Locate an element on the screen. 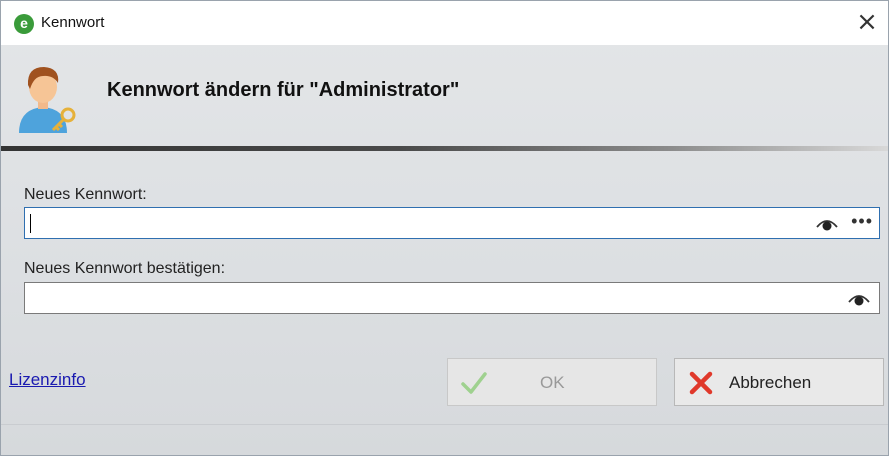  license-info-link: Lizenzinfo is located at coordinates (47, 380).